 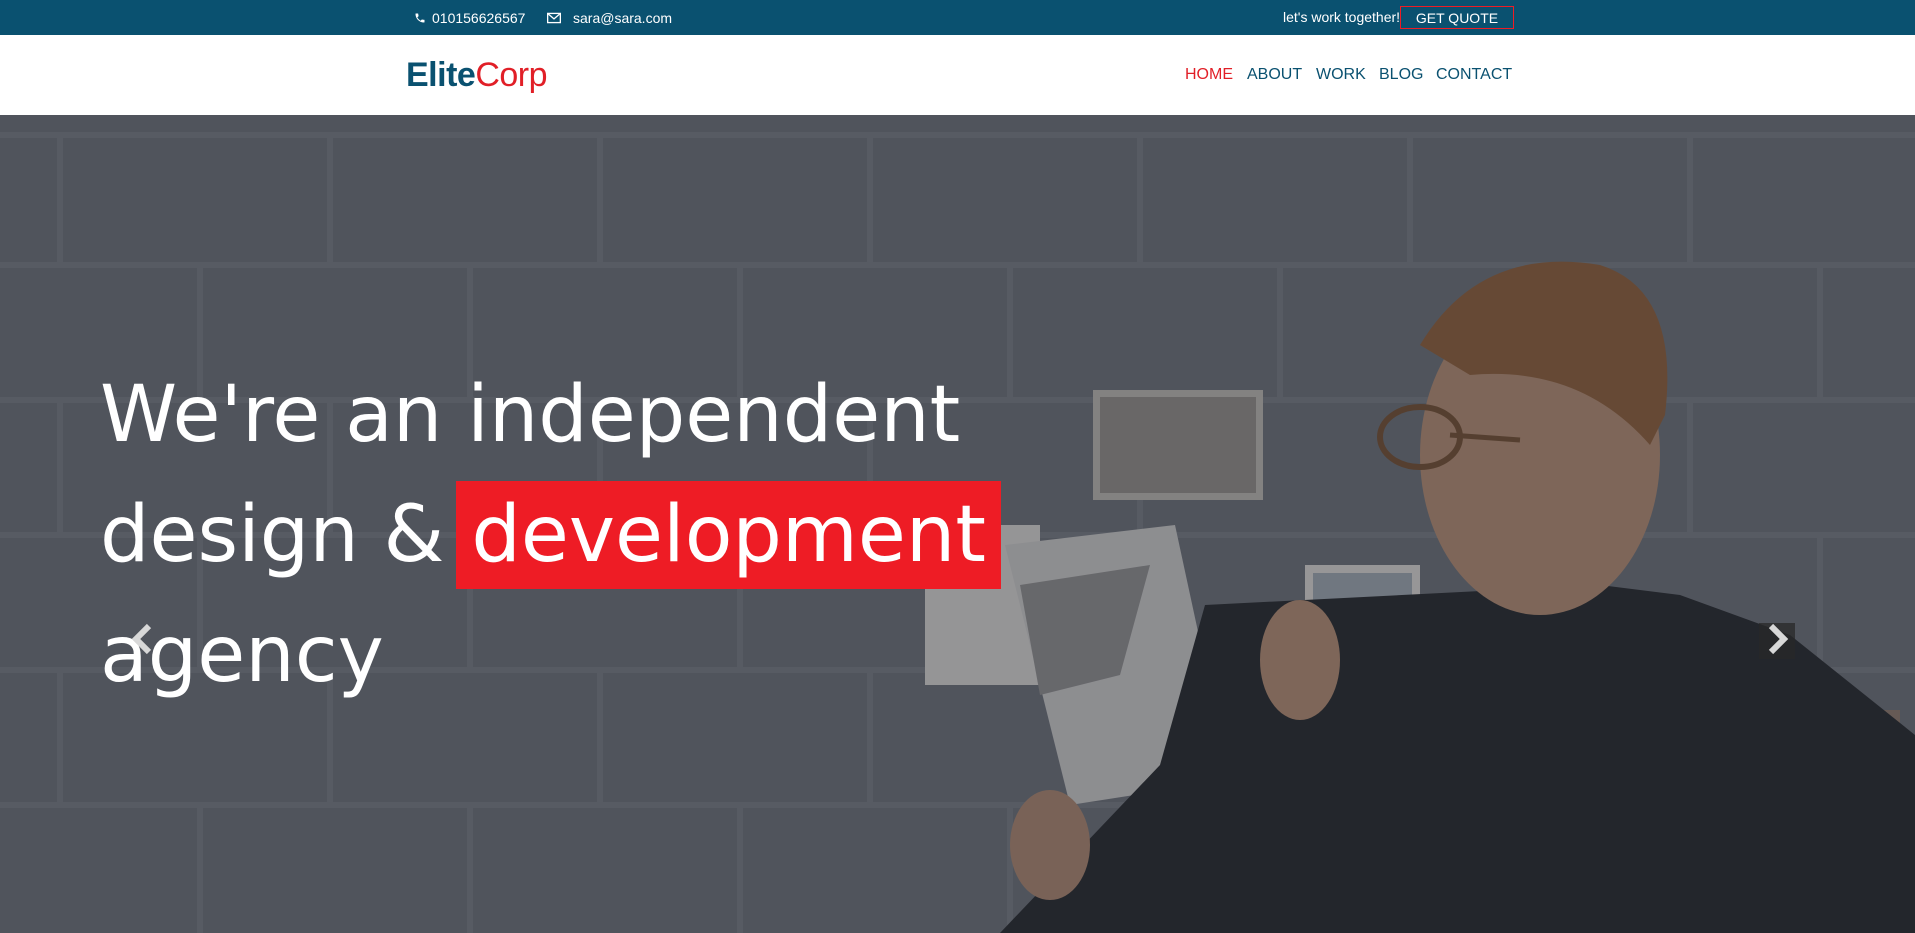 I want to click on headline-prefix: design &, so click(x=272, y=535).